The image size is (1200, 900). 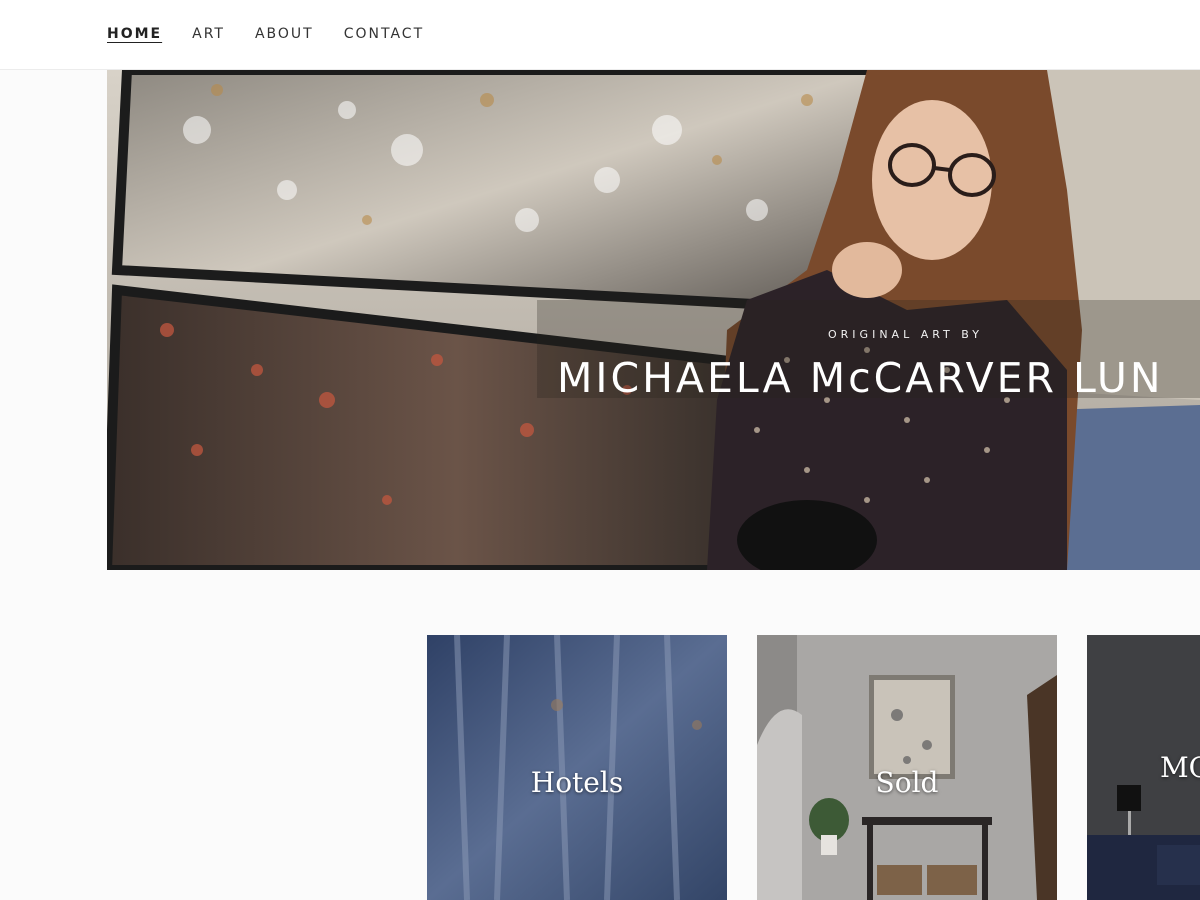 I want to click on hero-title: MICHAELA McCARVER LUN, so click(x=860, y=378).